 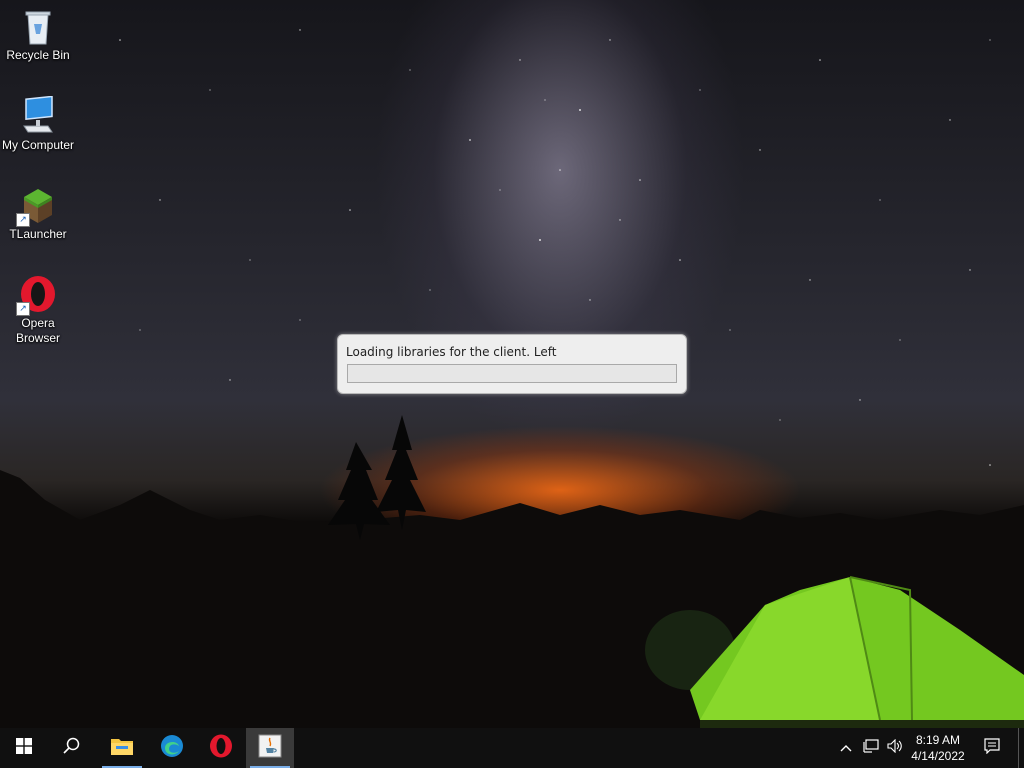 I want to click on show-desktop-button, so click(x=1021, y=748).